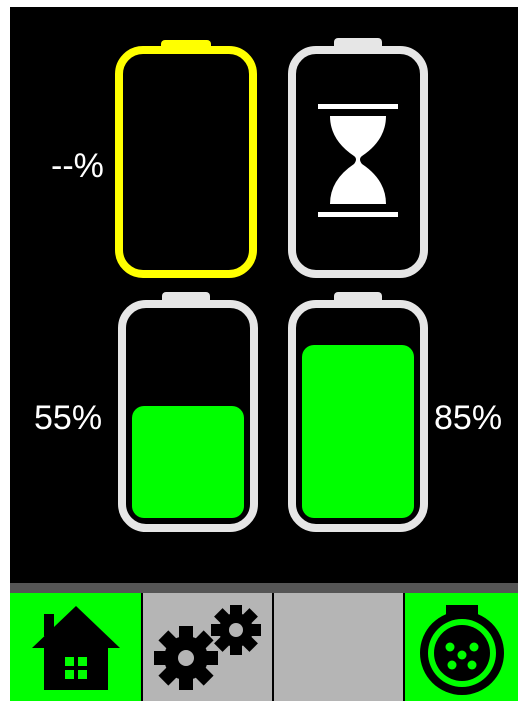  I want to click on tab-settings, so click(206, 647).